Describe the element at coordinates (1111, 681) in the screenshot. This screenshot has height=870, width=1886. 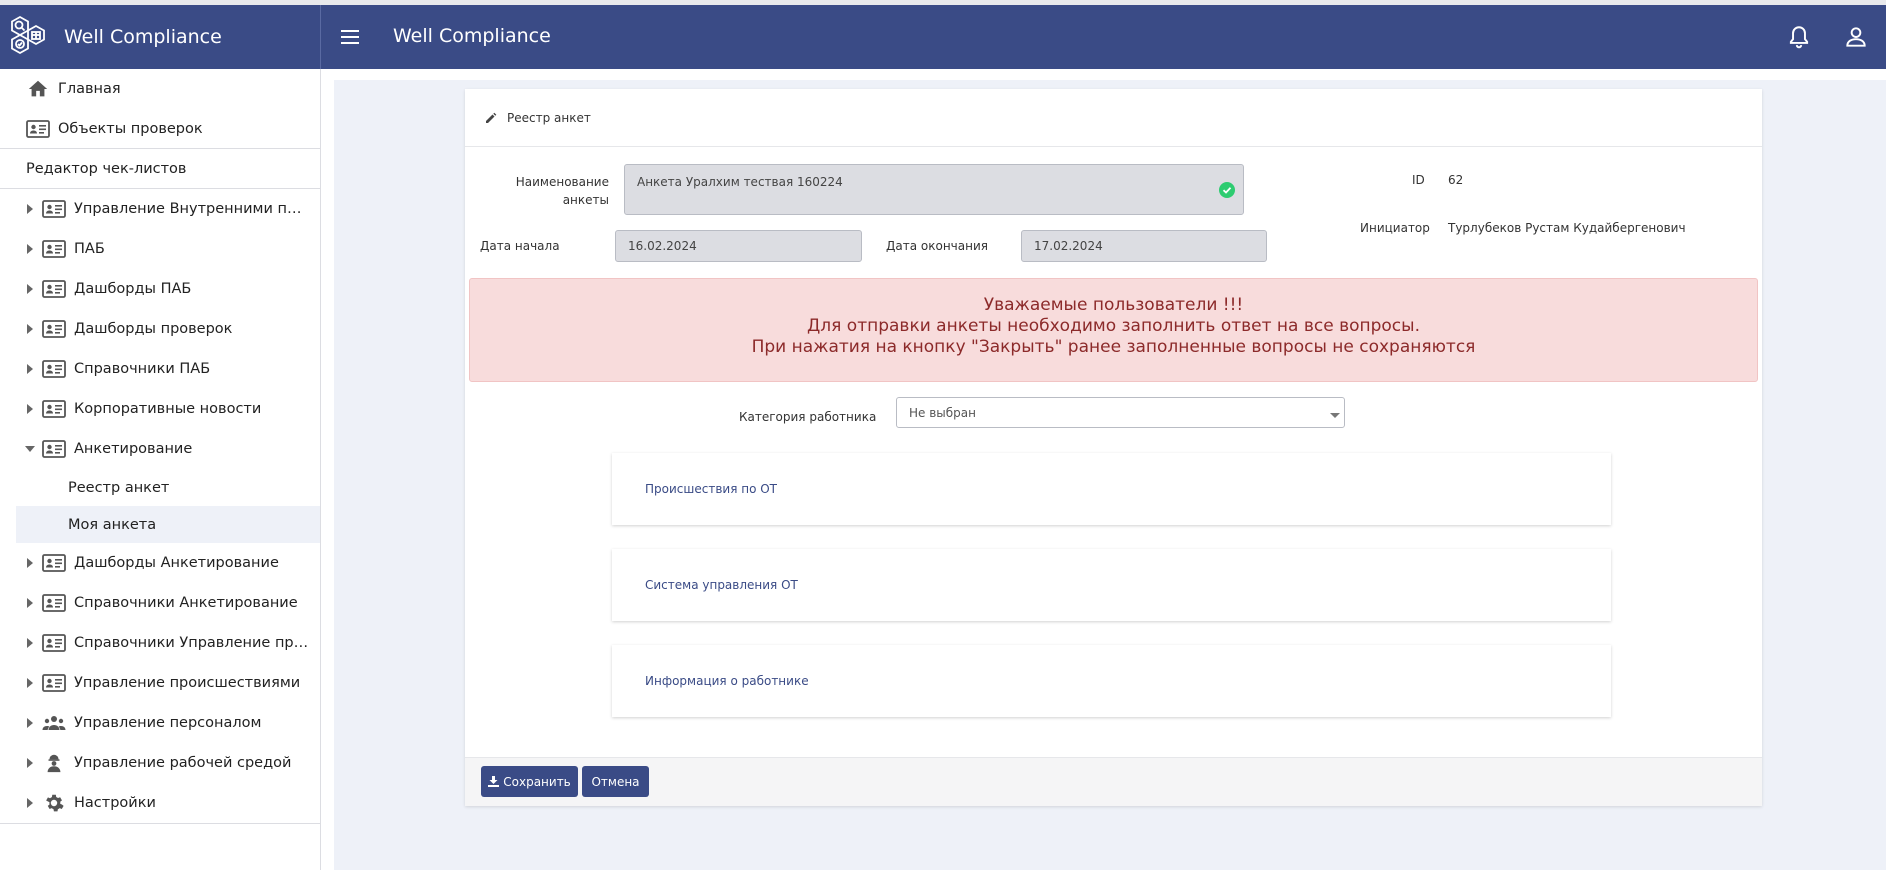
I see `section-worker-info: Информация о работнике` at that location.